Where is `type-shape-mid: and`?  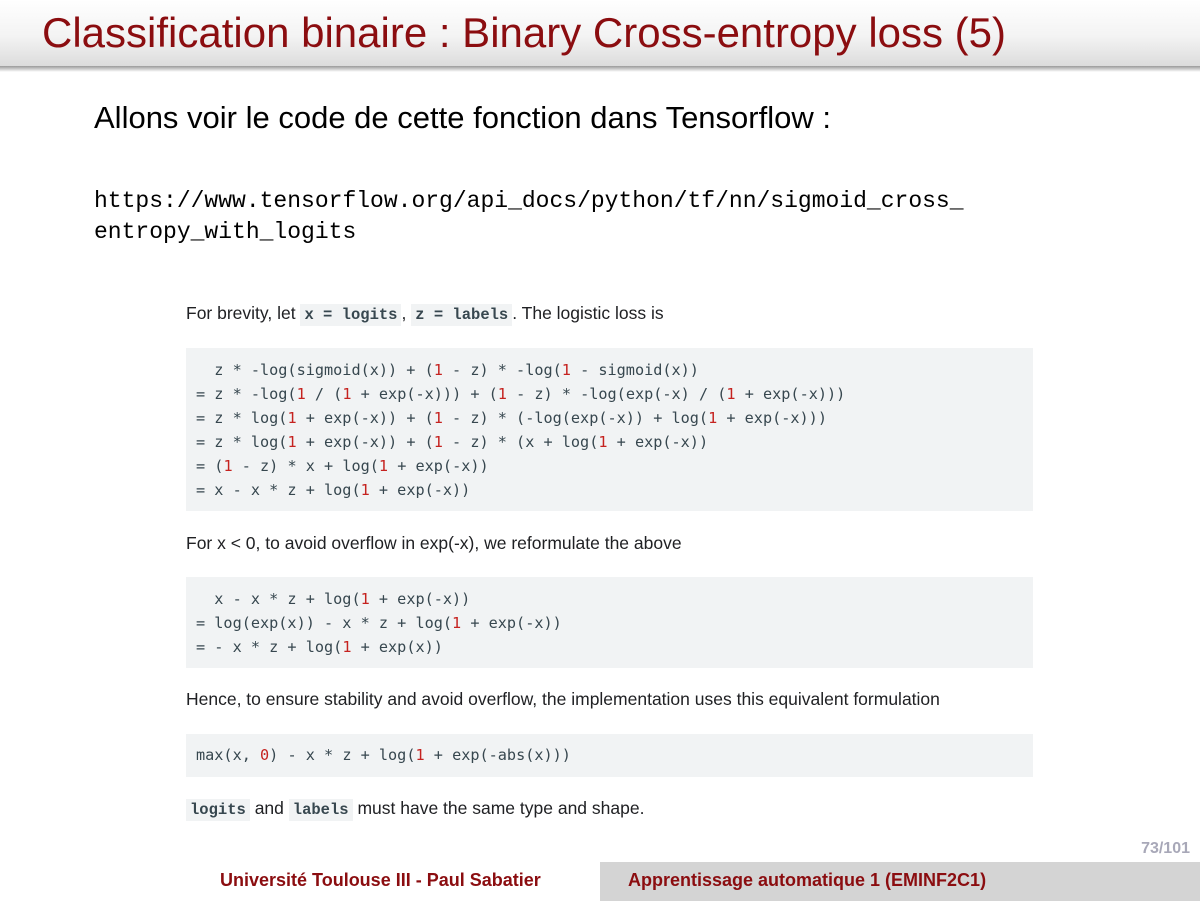
type-shape-mid: and is located at coordinates (269, 808).